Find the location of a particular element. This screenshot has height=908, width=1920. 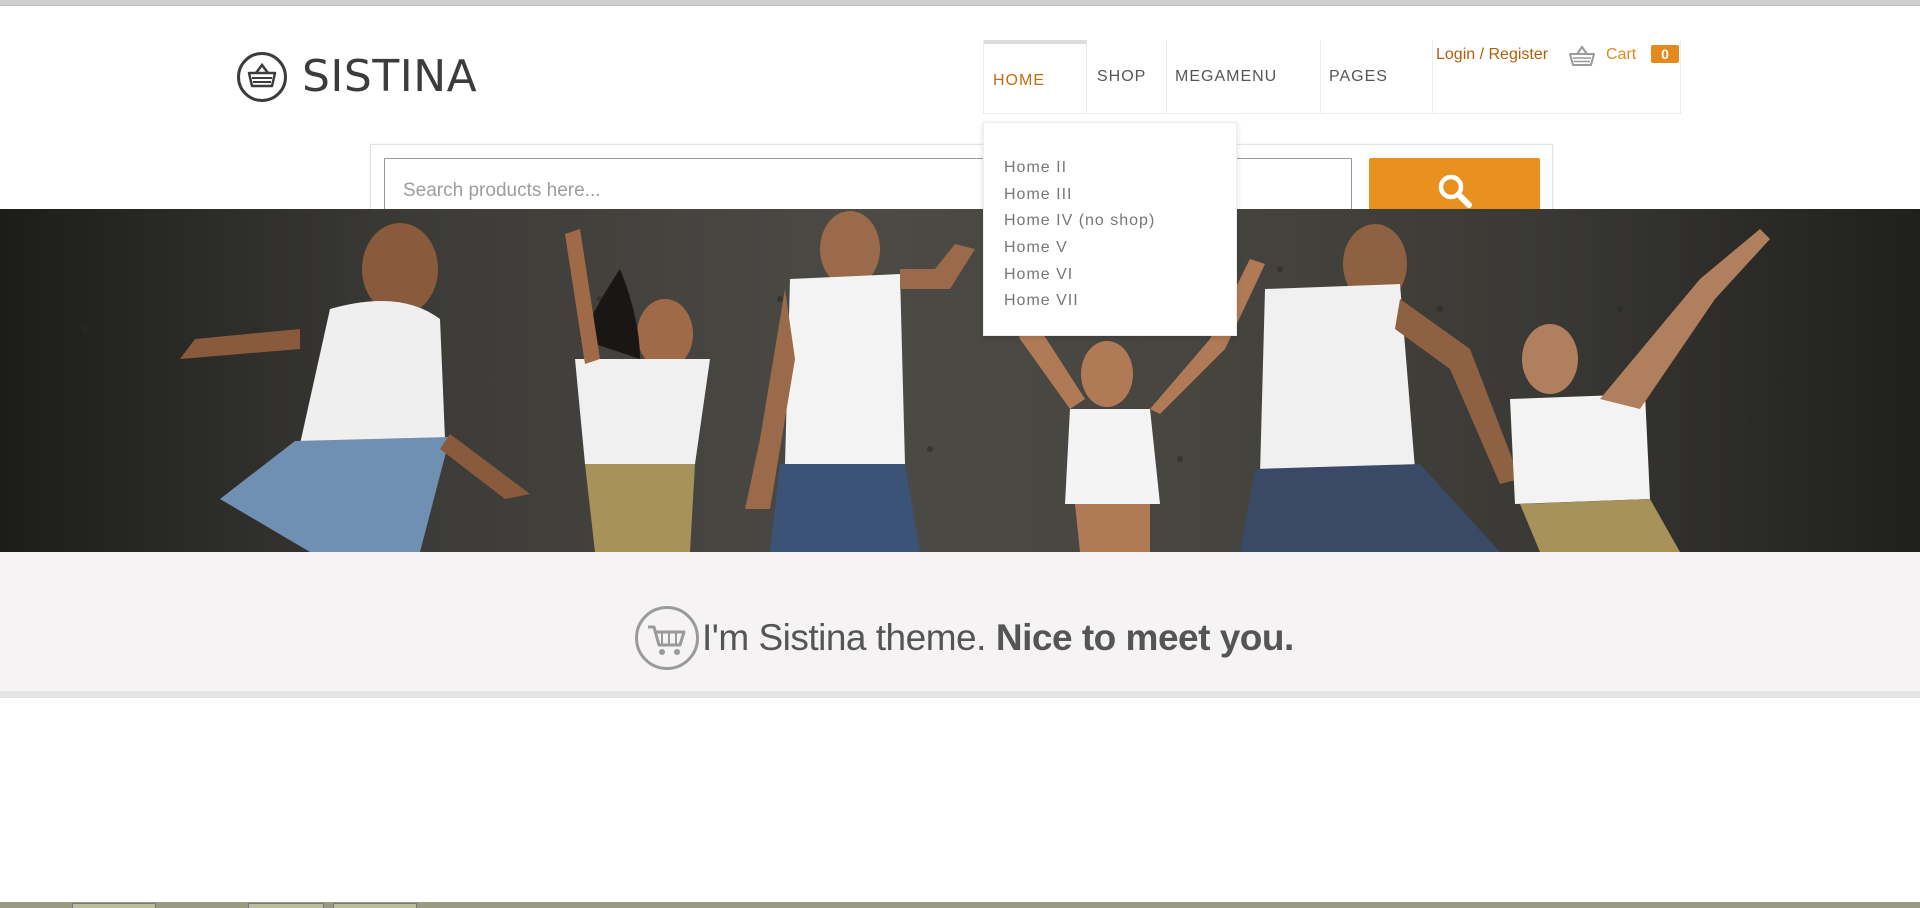

dropdown-item-home-vii: Home VII is located at coordinates (1120, 301).